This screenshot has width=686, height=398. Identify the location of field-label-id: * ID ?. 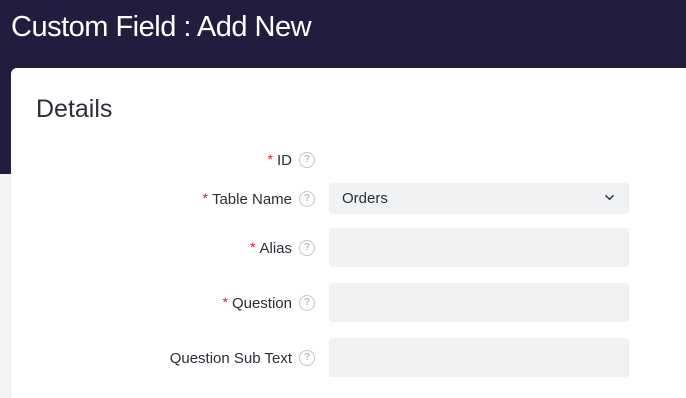
(291, 160).